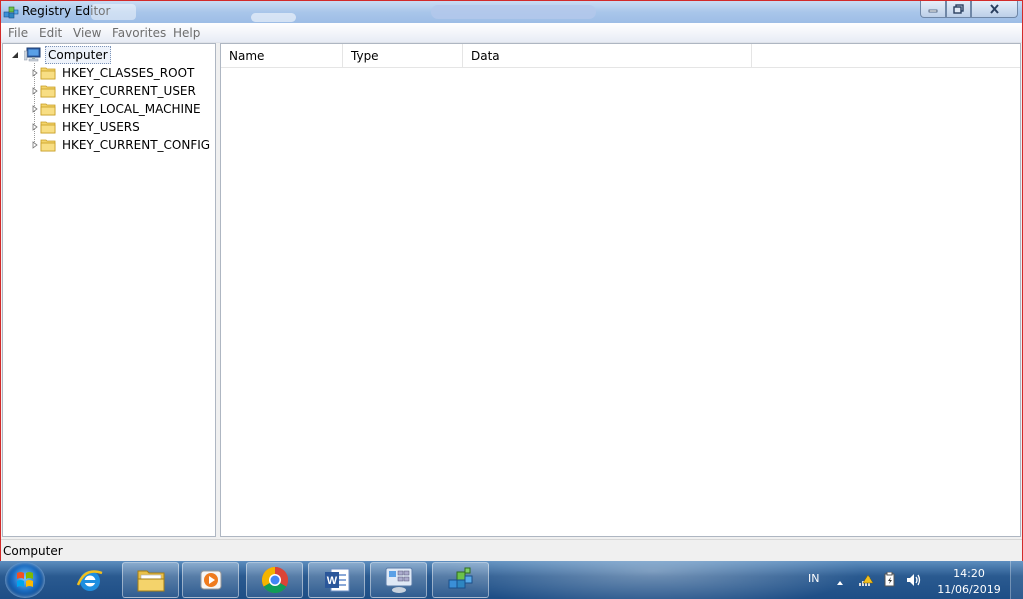  Describe the element at coordinates (11, 12) in the screenshot. I see `regedit-app-icon` at that location.